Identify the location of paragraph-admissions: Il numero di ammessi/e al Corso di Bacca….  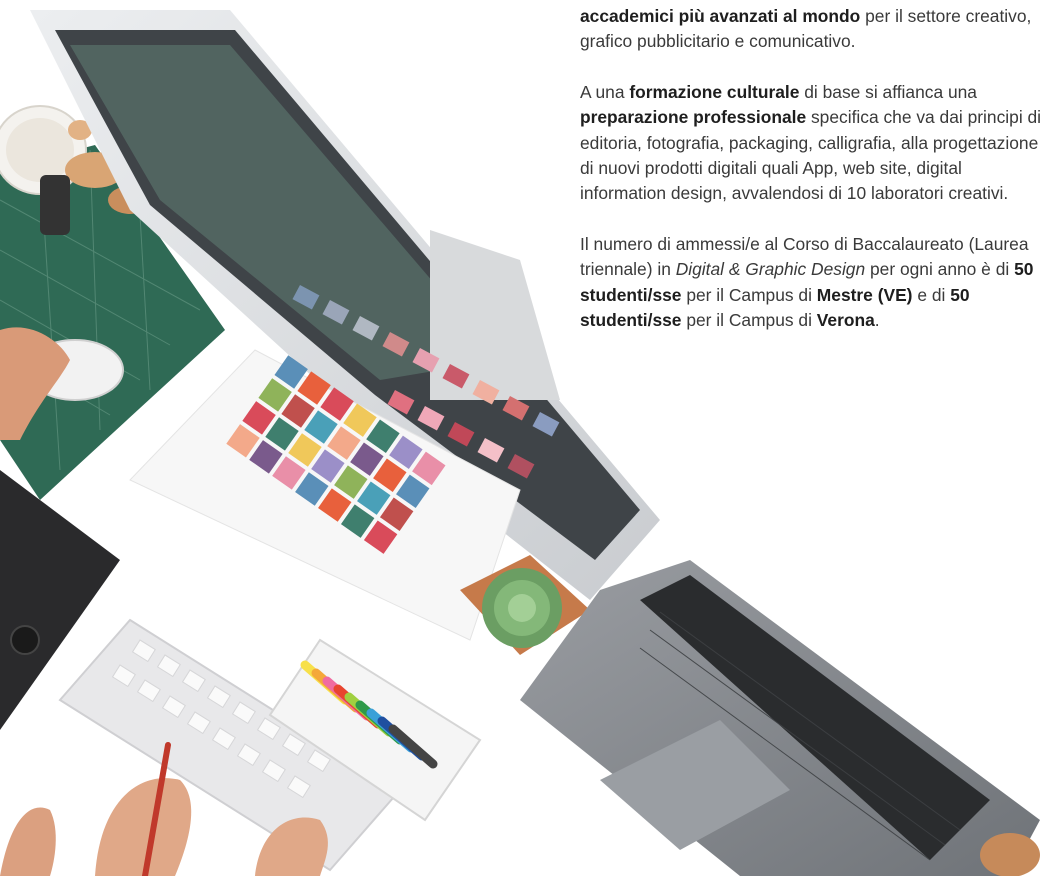
(812, 283).